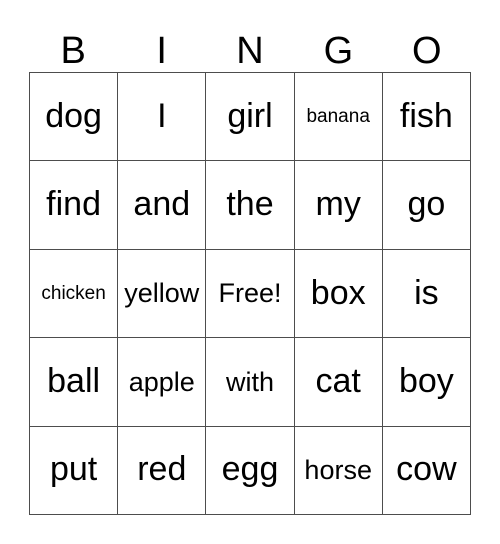  I want to click on bingo-cell: boy, so click(426, 382).